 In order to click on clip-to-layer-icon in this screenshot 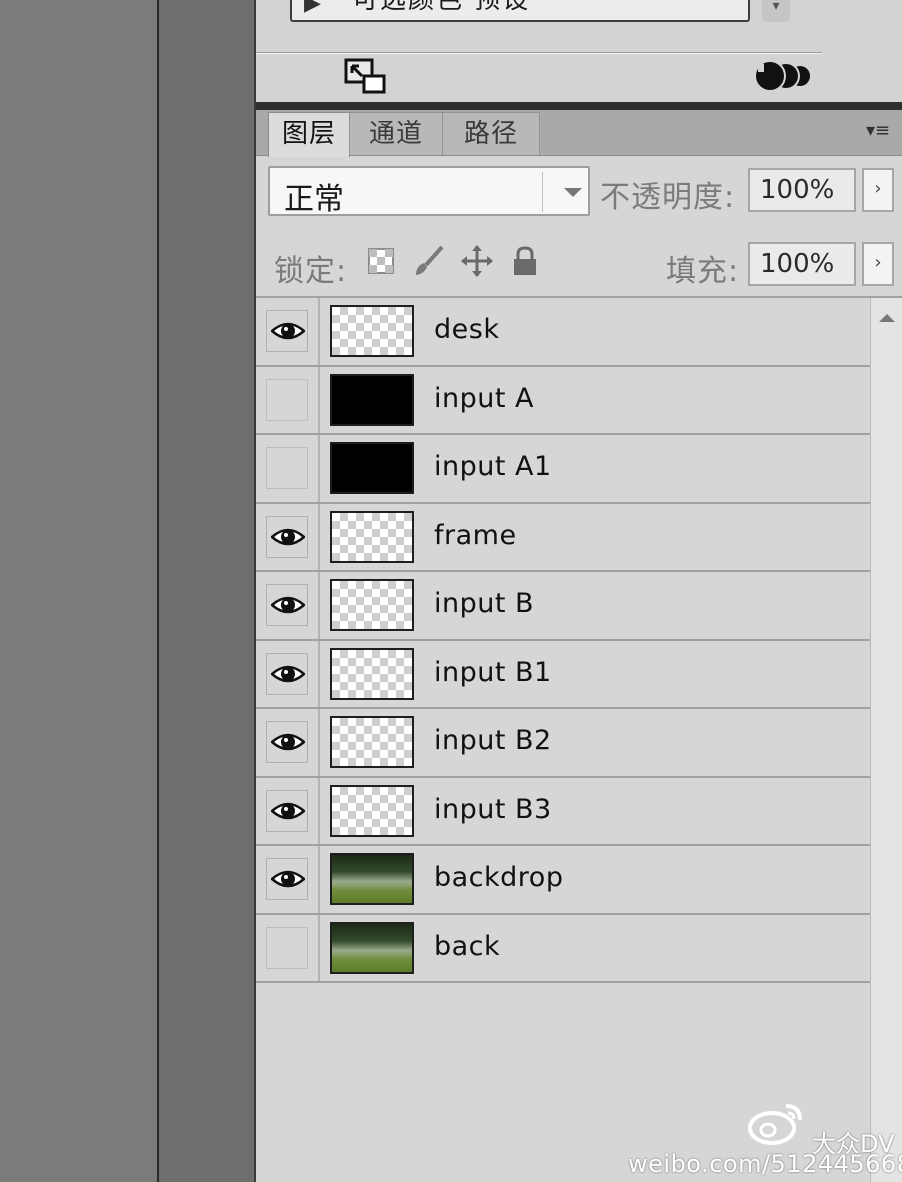, I will do `click(366, 76)`.